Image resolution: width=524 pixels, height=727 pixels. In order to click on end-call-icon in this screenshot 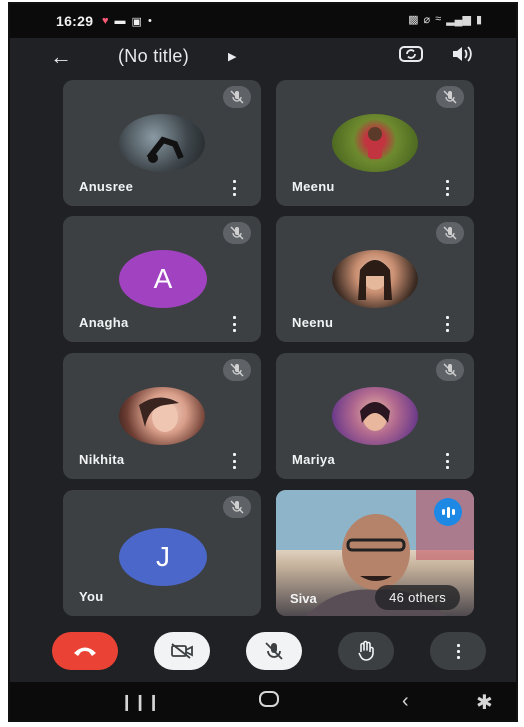, I will do `click(85, 651)`.